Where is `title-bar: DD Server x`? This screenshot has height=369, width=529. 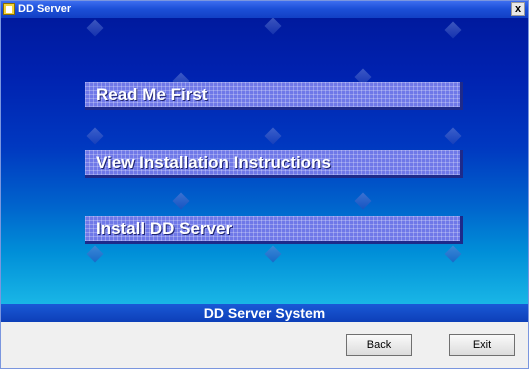 title-bar: DD Server x is located at coordinates (264, 9).